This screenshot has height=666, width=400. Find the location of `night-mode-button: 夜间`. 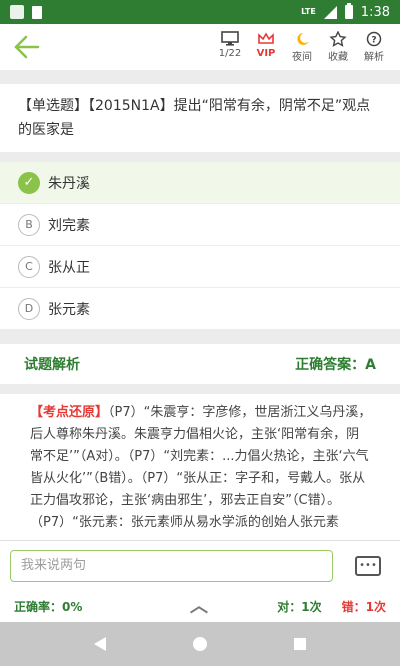

night-mode-button: 夜间 is located at coordinates (302, 46).